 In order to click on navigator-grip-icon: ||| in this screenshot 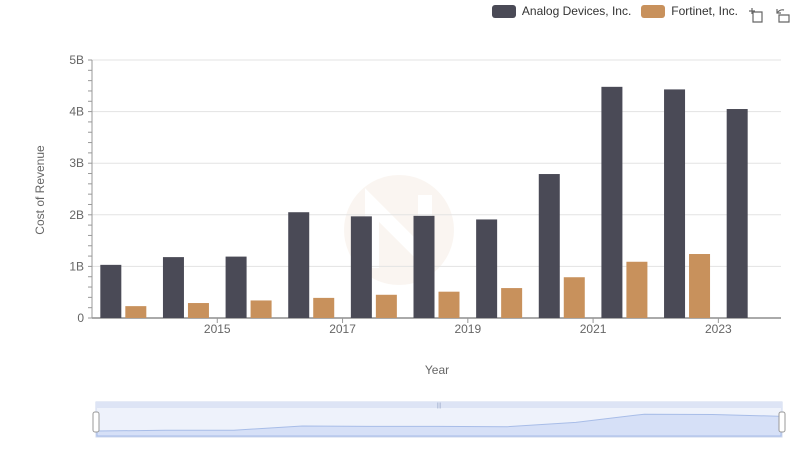, I will do `click(439, 406)`.